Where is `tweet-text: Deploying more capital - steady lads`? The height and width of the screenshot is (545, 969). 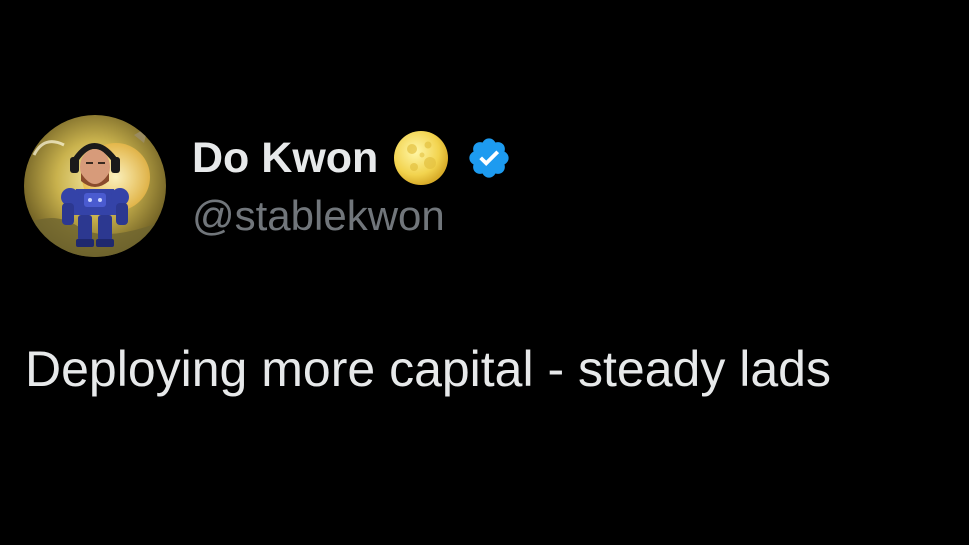
tweet-text: Deploying more capital - steady lads is located at coordinates (428, 369).